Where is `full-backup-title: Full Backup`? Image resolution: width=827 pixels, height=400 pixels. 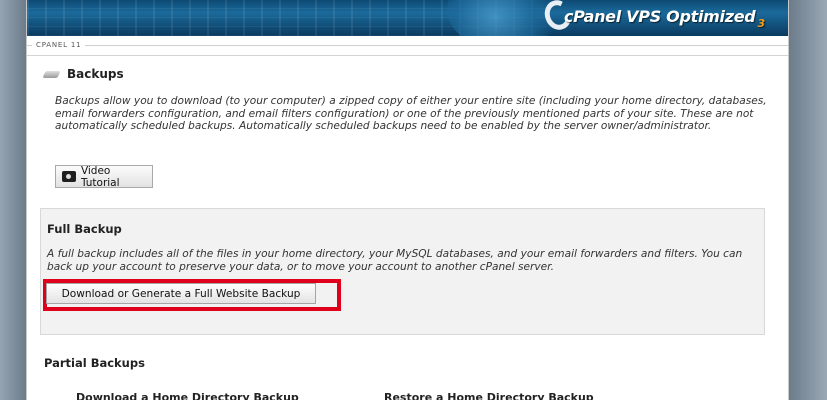
full-backup-title: Full Backup is located at coordinates (84, 229).